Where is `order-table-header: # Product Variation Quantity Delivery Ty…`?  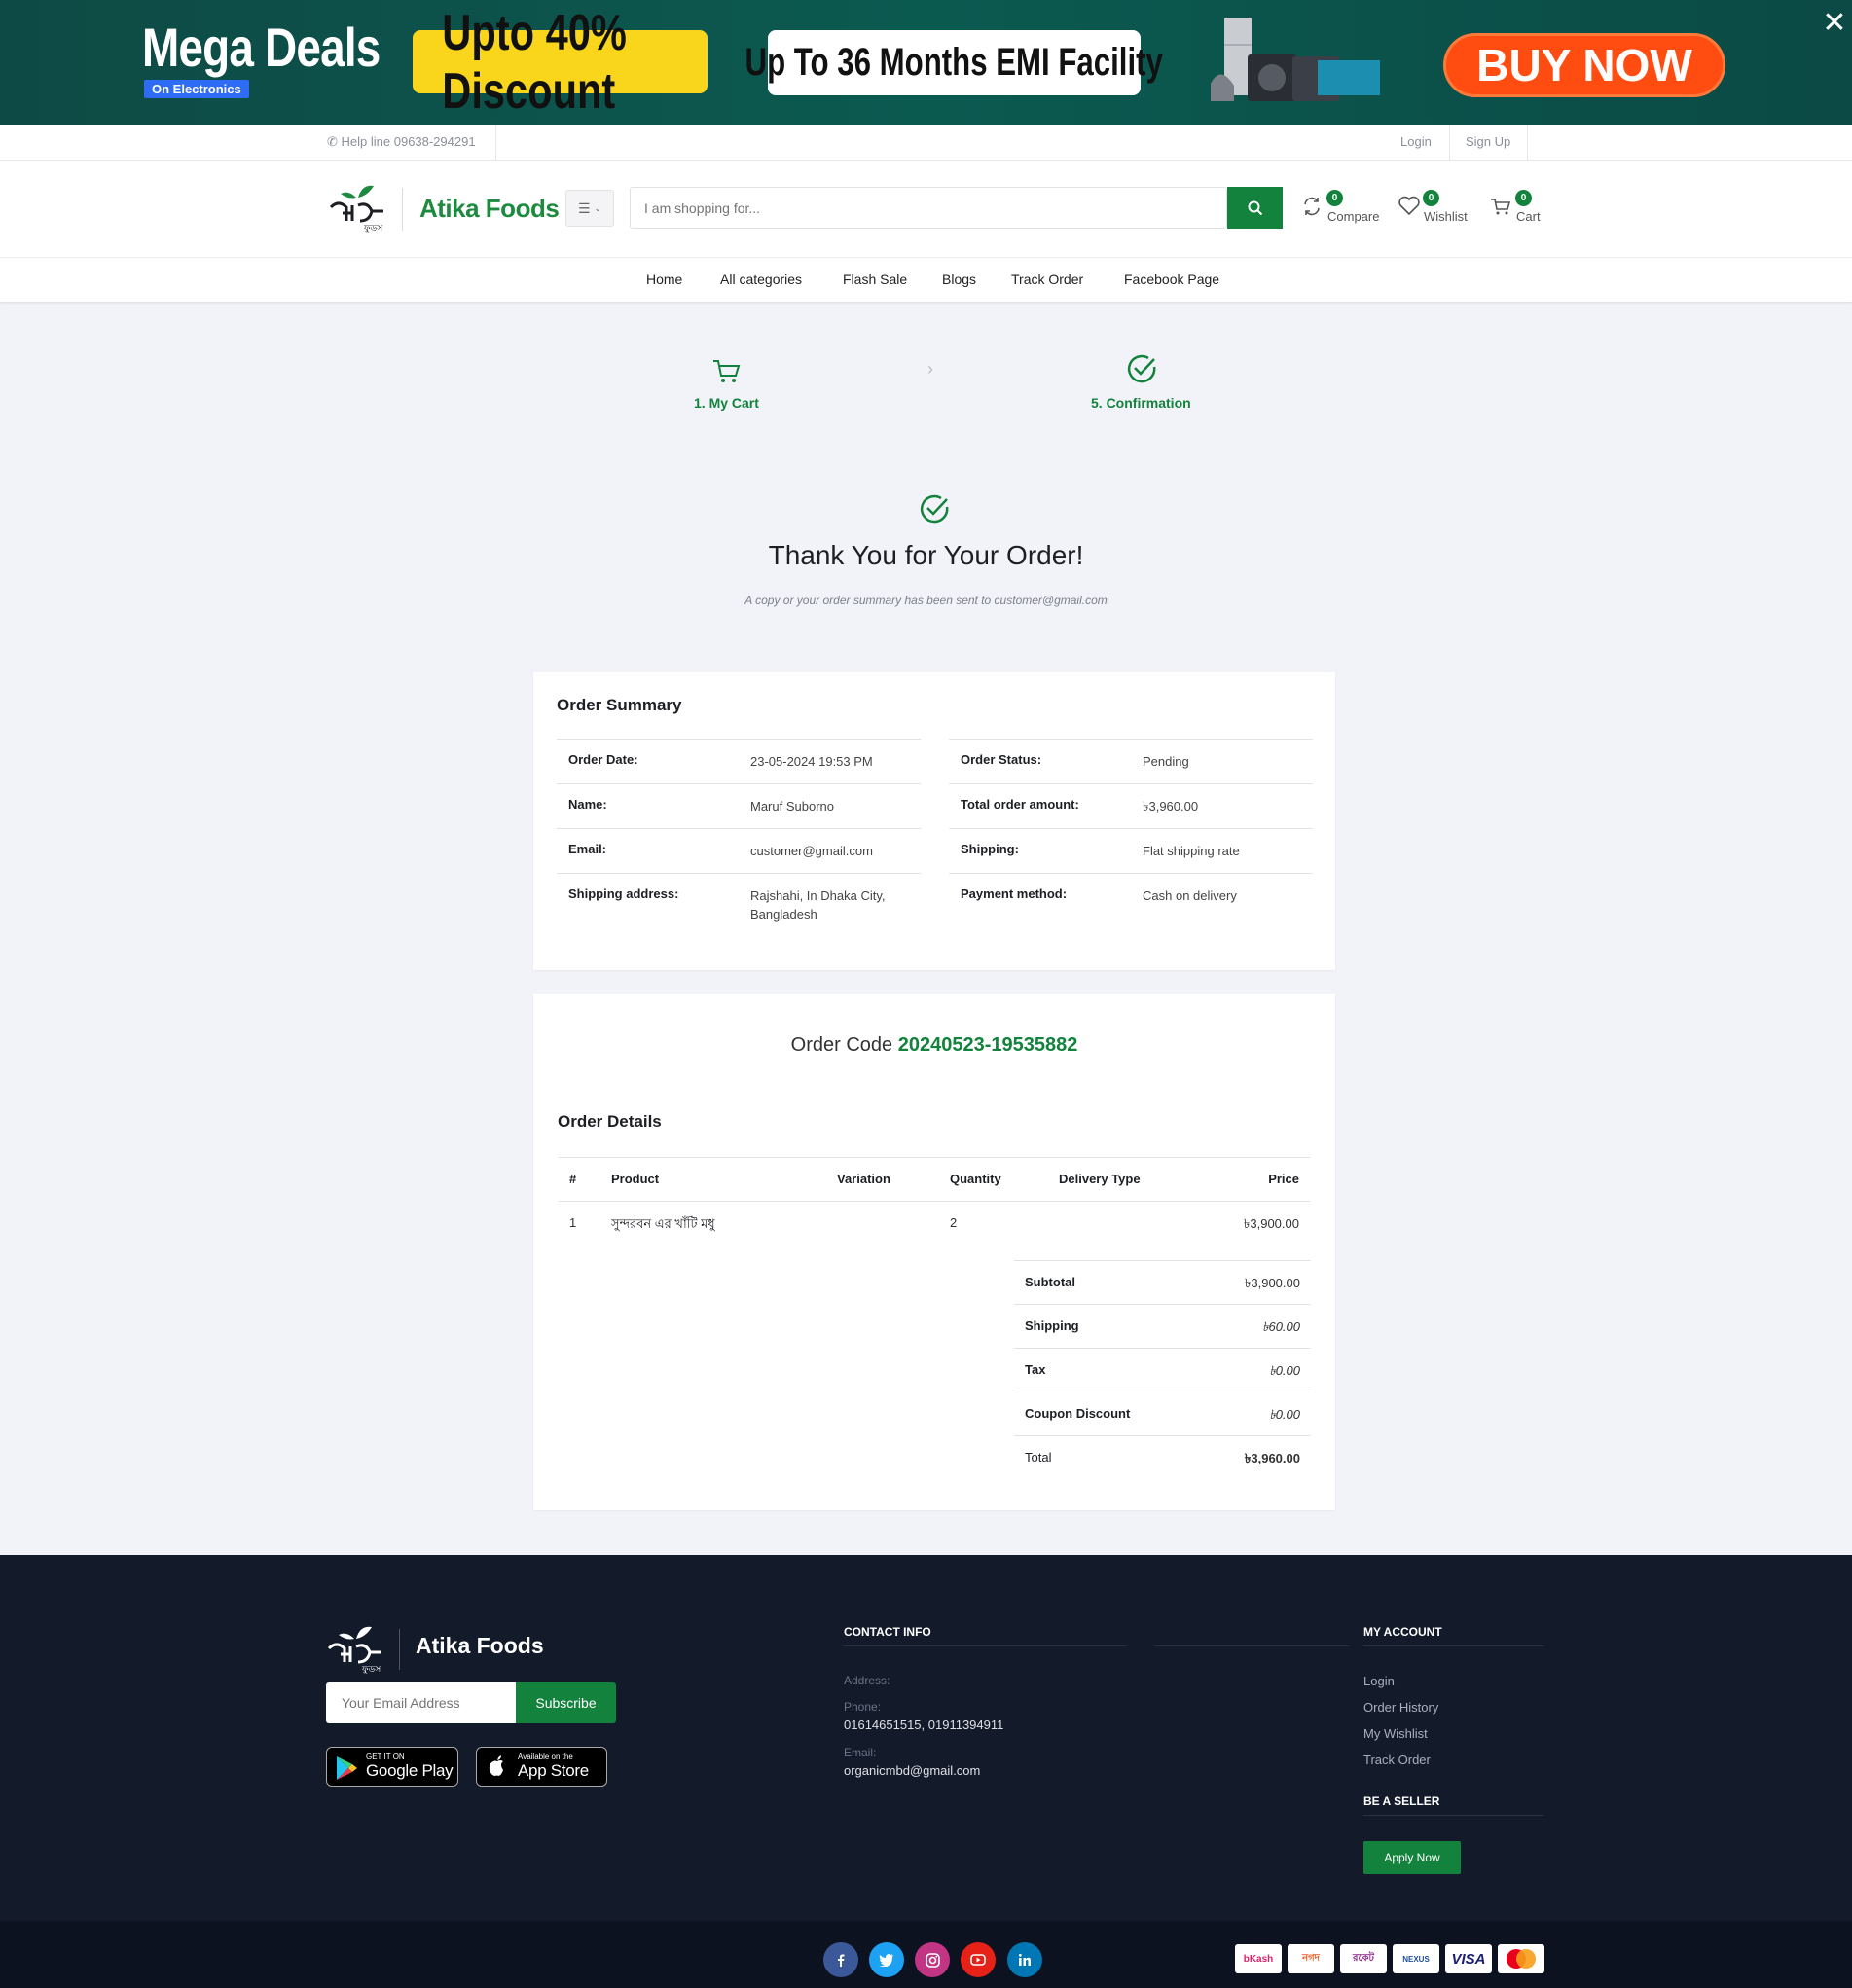 order-table-header: # Product Variation Quantity Delivery Ty… is located at coordinates (934, 1179).